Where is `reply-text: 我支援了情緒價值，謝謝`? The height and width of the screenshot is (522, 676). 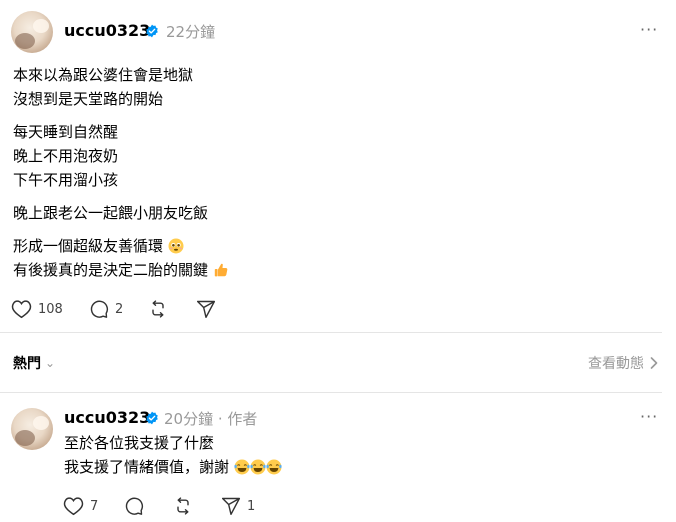 reply-text: 我支援了情緒價值，謝謝 is located at coordinates (147, 467).